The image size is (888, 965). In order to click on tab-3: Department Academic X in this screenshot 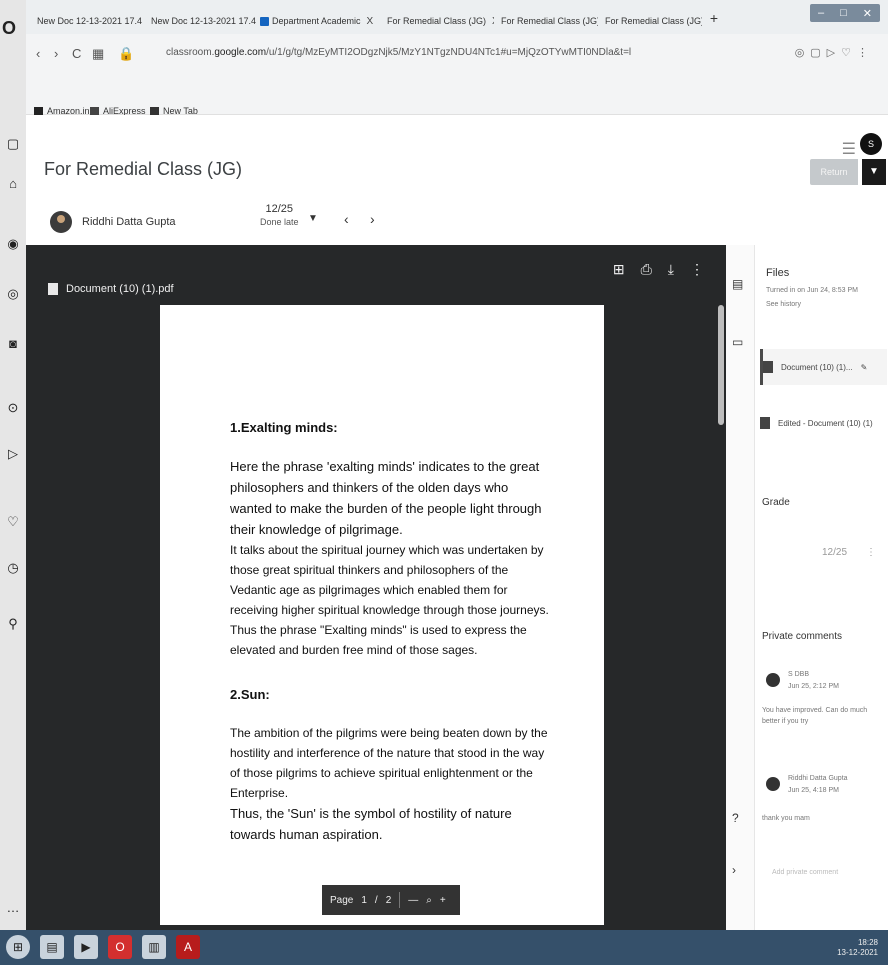, I will do `click(320, 21)`.